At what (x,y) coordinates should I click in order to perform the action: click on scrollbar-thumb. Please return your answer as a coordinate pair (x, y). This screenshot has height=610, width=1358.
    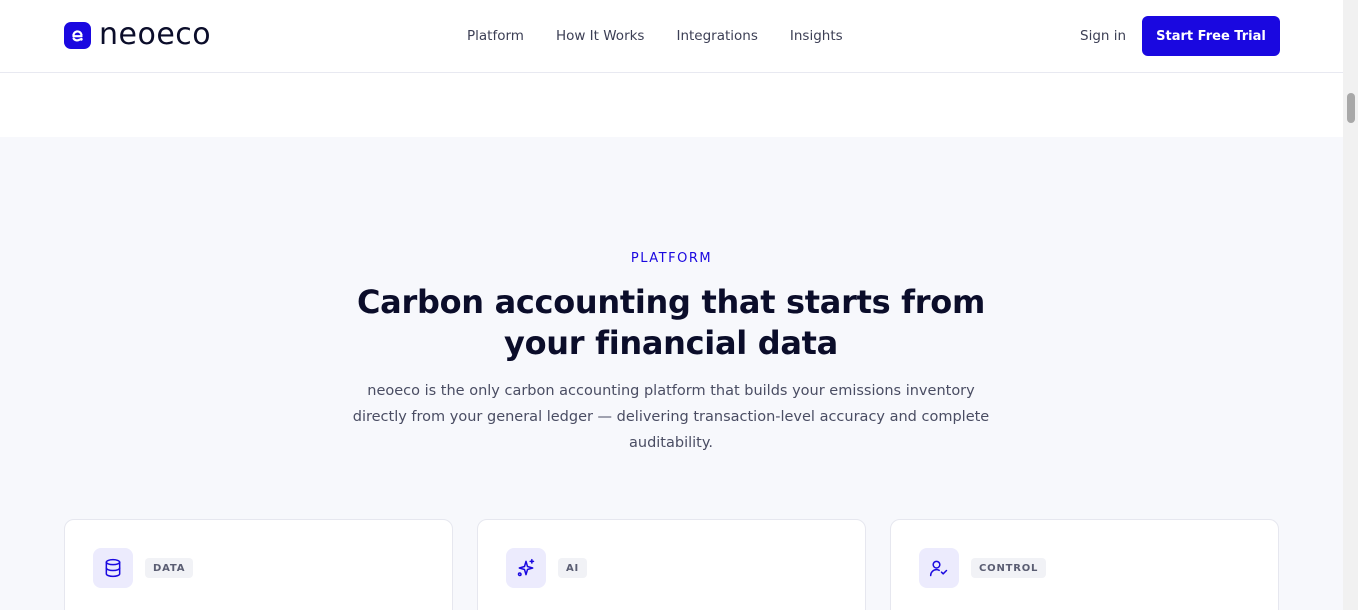
    Looking at the image, I should click on (1351, 108).